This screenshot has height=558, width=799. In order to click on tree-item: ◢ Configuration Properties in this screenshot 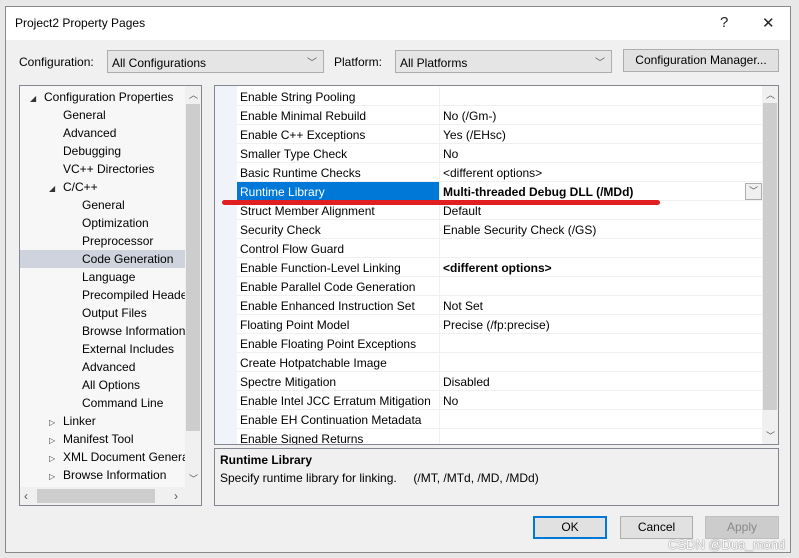, I will do `click(101, 97)`.